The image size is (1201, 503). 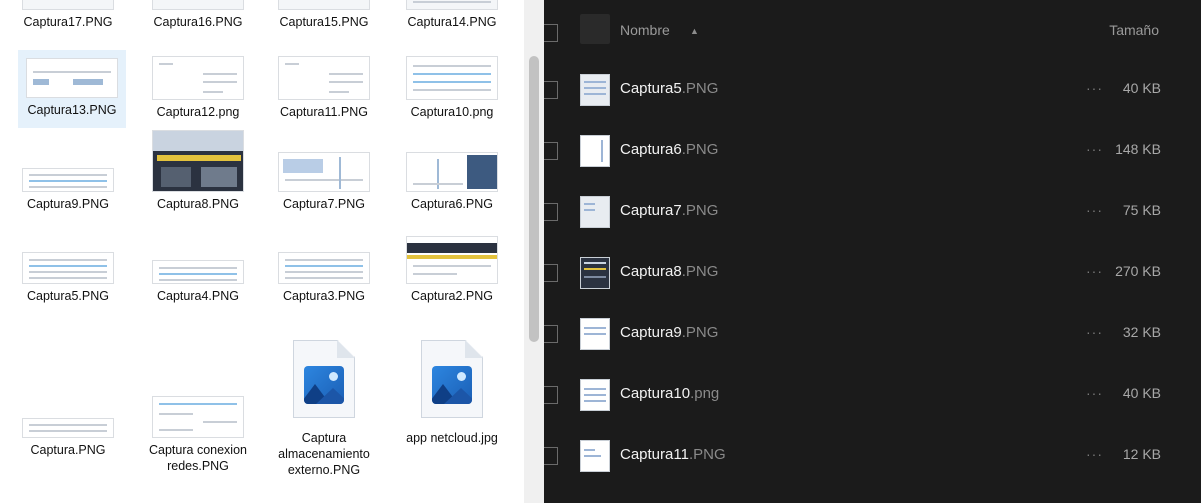 I want to click on file-size: 32 KB, so click(x=1141, y=332).